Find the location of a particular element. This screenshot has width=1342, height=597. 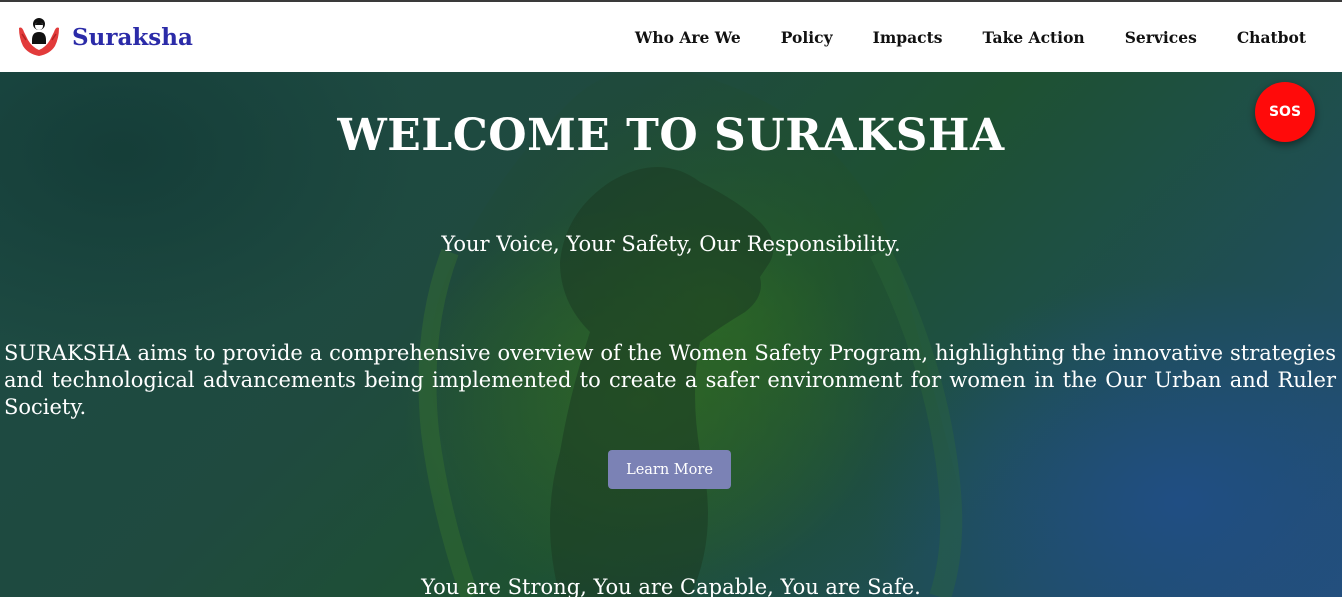

brand: Suraksha is located at coordinates (104, 37).